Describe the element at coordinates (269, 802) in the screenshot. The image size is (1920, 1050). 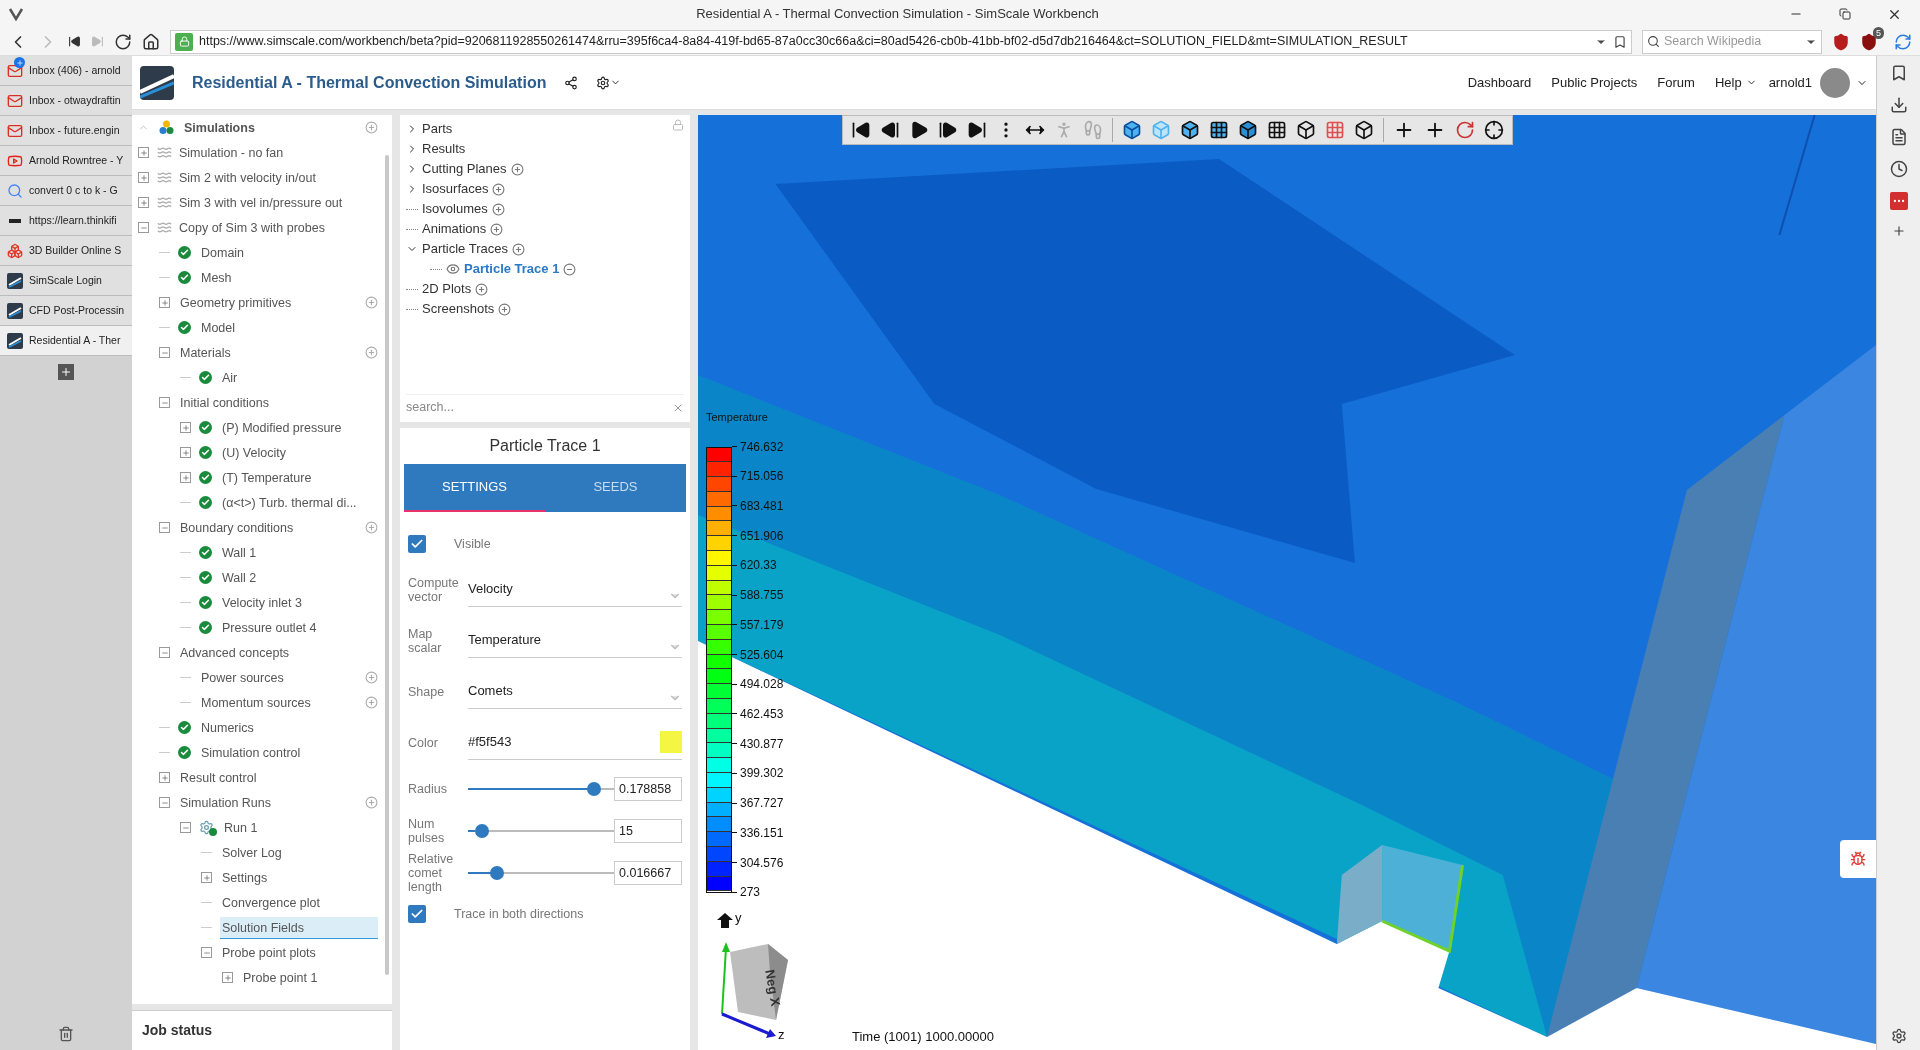
I see `tree-item: Simulation Runs` at that location.